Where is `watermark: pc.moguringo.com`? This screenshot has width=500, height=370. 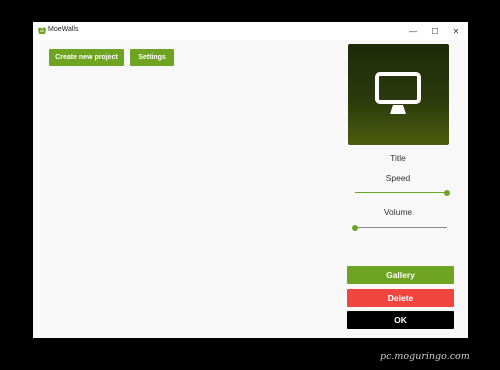 watermark: pc.moguringo.com is located at coordinates (425, 356).